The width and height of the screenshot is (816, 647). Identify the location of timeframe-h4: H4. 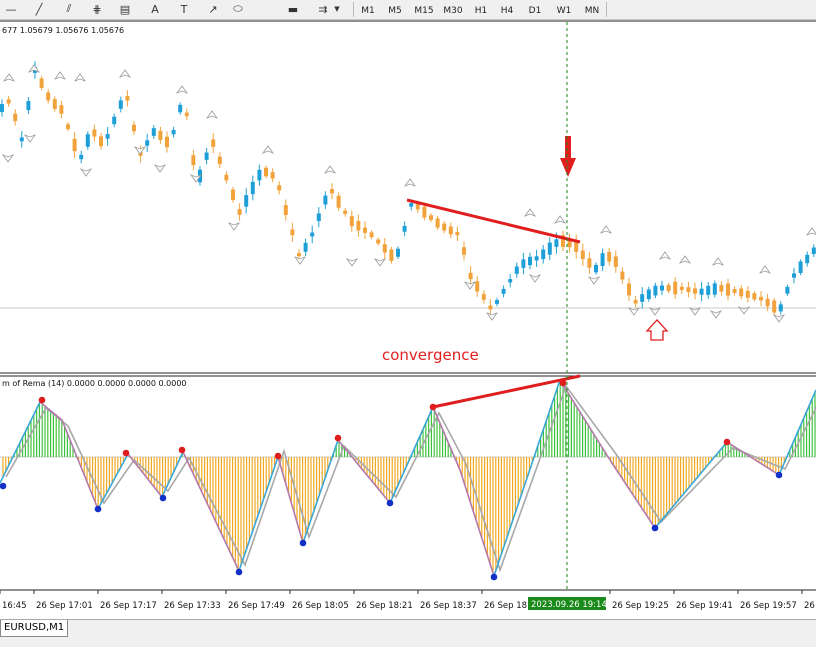
(507, 10).